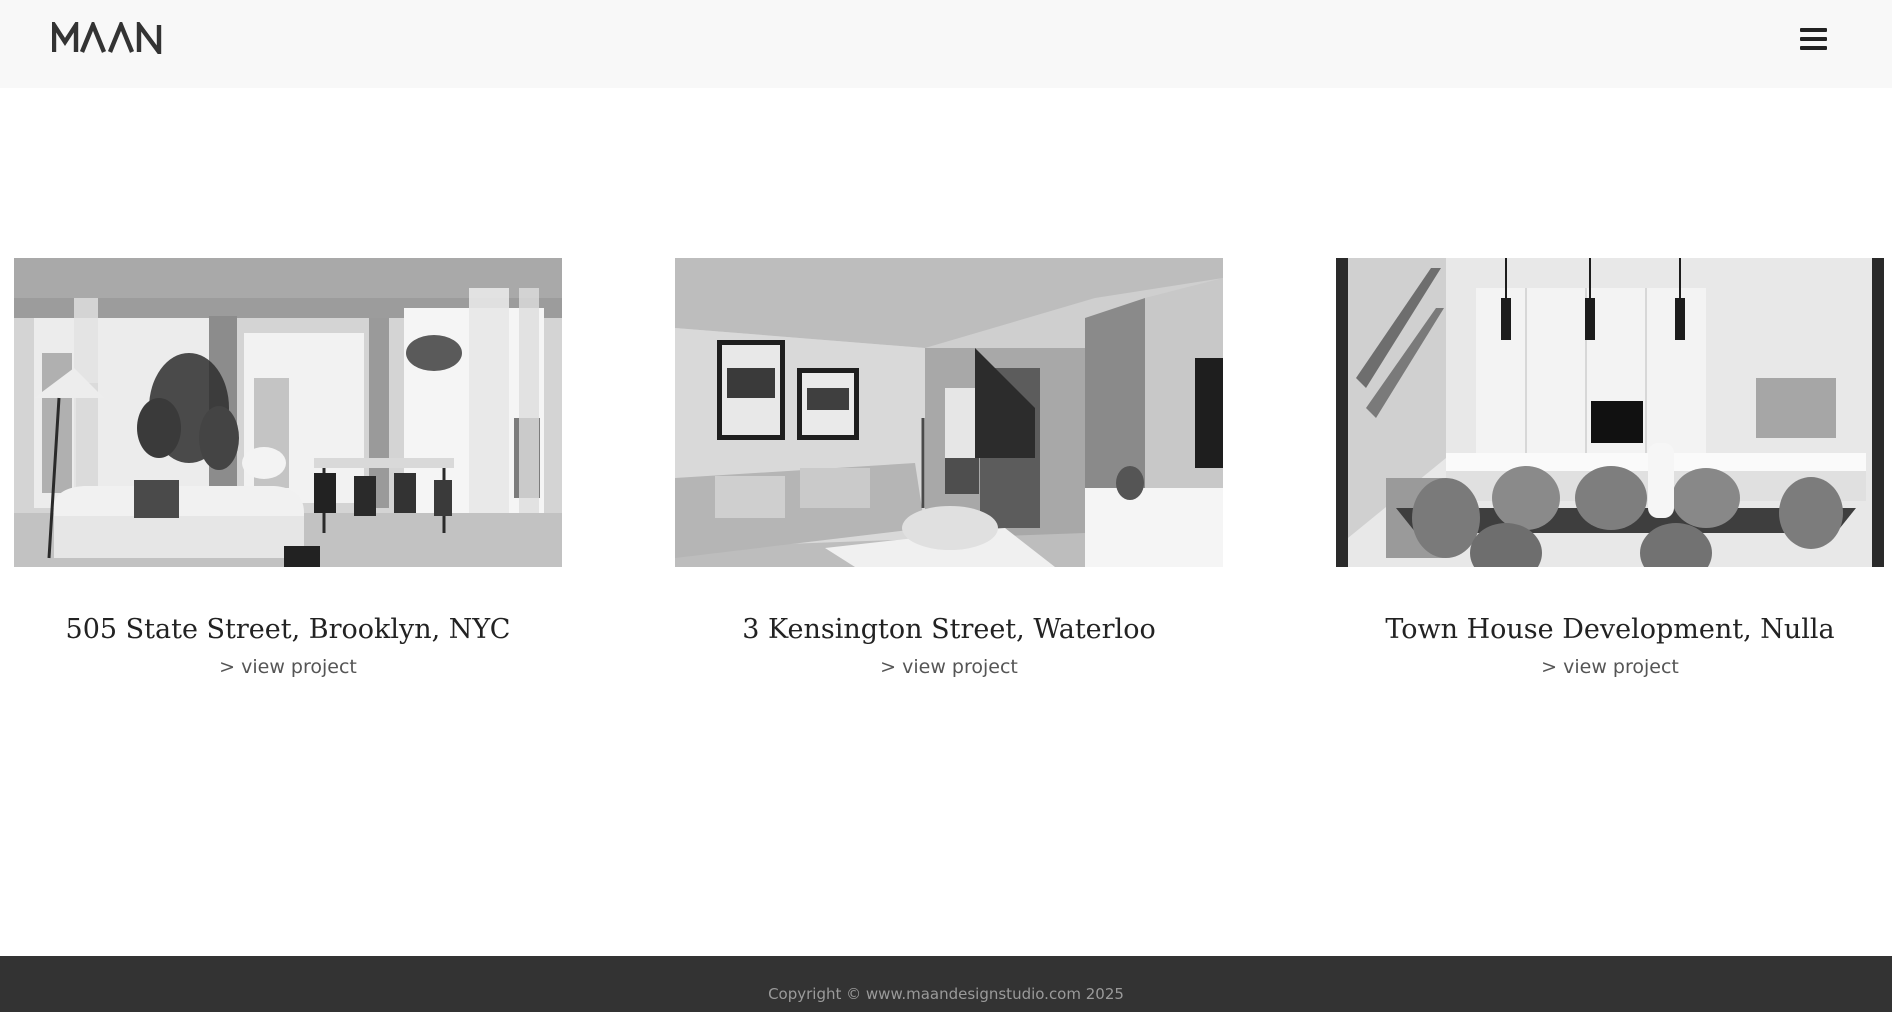  Describe the element at coordinates (946, 44) in the screenshot. I see `site-header` at that location.